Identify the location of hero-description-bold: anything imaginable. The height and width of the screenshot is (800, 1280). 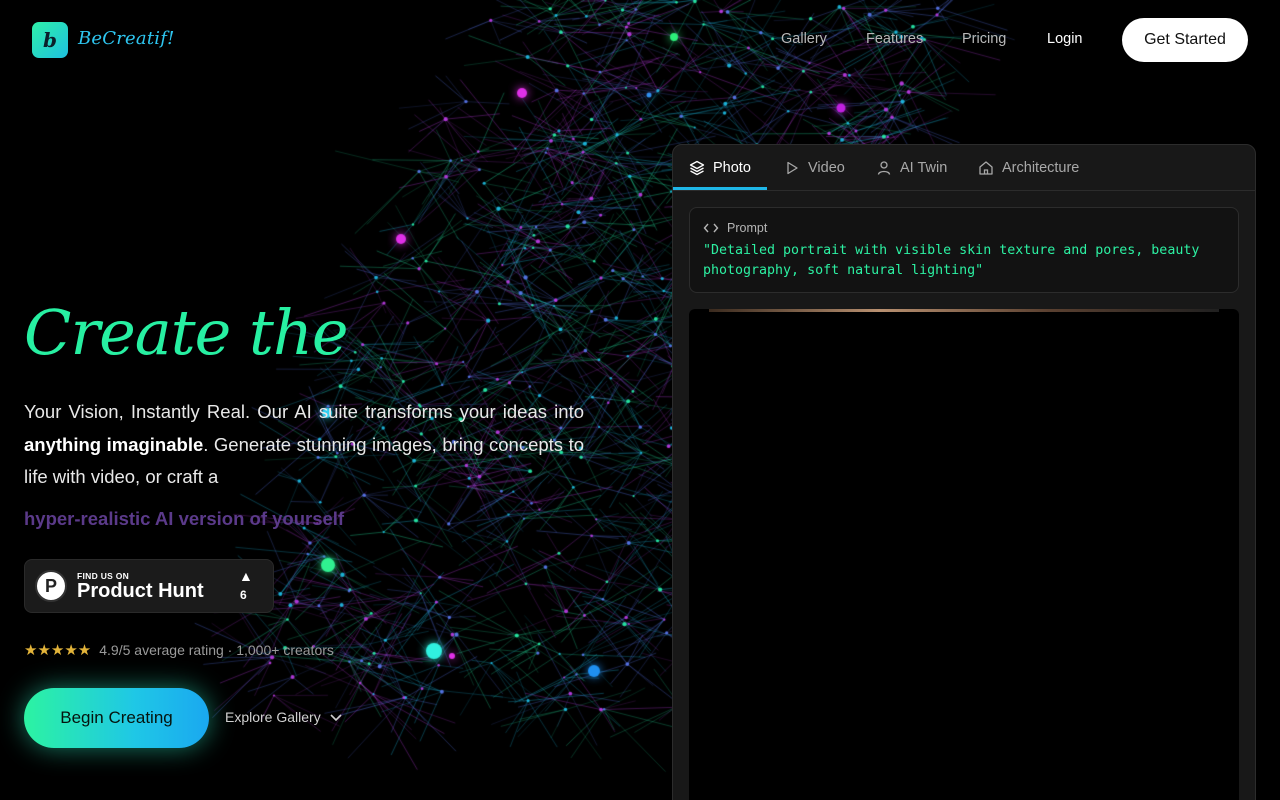
(114, 444).